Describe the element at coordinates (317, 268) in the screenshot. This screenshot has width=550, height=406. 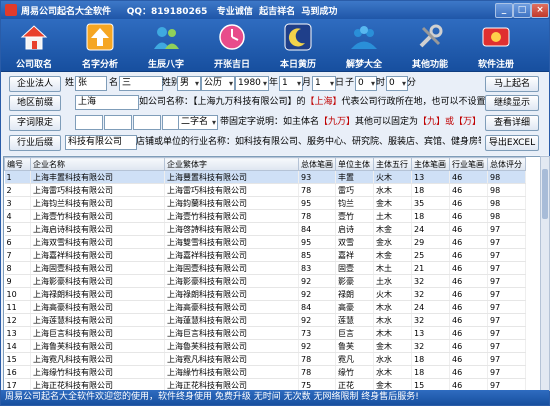
I see `table-cell: 83` at that location.